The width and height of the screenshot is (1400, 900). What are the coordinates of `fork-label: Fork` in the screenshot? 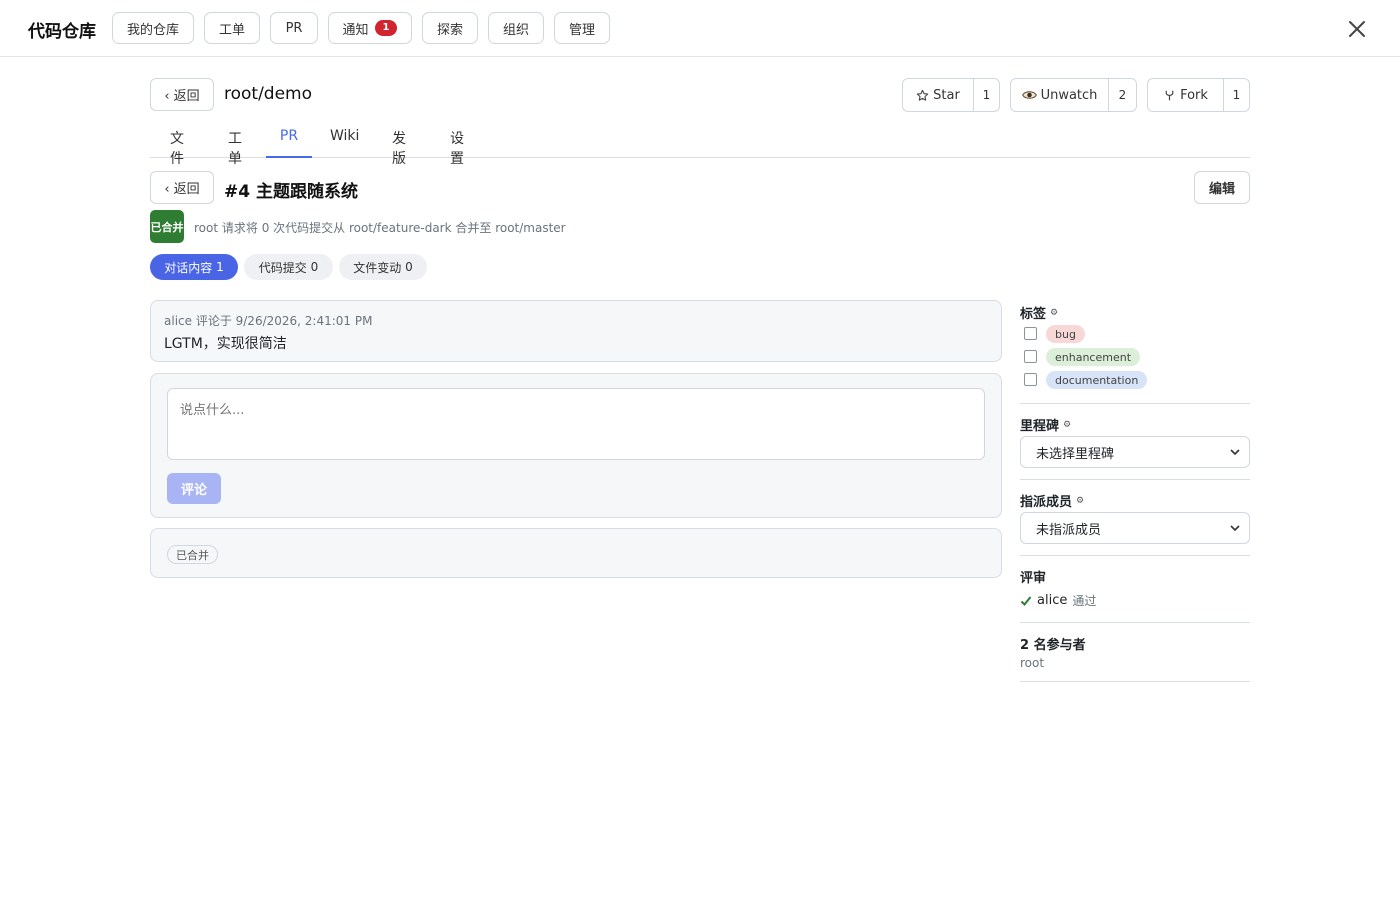 It's located at (1194, 95).